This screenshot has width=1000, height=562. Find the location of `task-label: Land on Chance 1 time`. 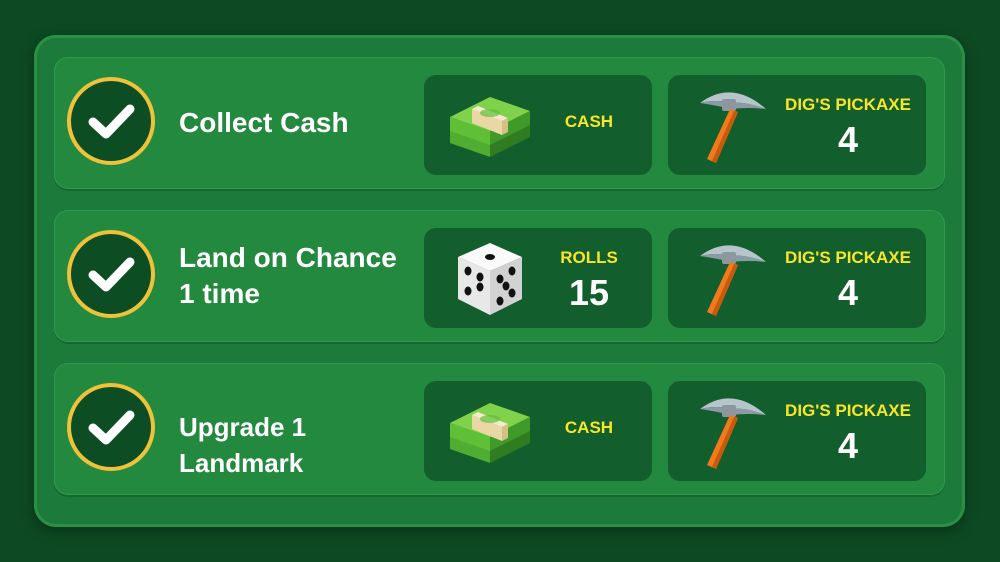

task-label: Land on Chance 1 time is located at coordinates (288, 275).